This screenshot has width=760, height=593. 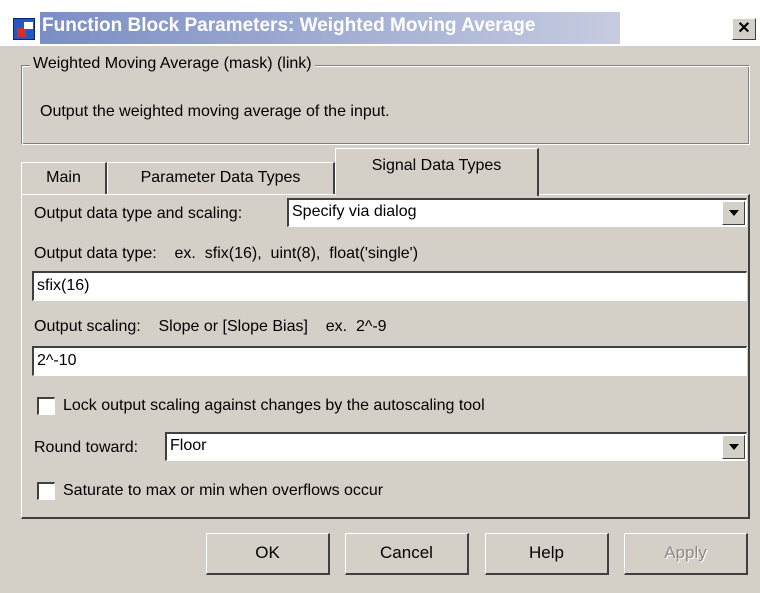 What do you see at coordinates (46, 491) in the screenshot?
I see `saturate-checkbox` at bounding box center [46, 491].